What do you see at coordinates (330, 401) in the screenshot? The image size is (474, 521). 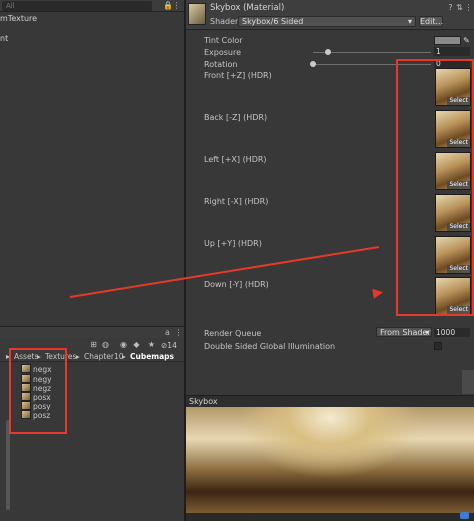 I see `preview-header: Skybox` at bounding box center [330, 401].